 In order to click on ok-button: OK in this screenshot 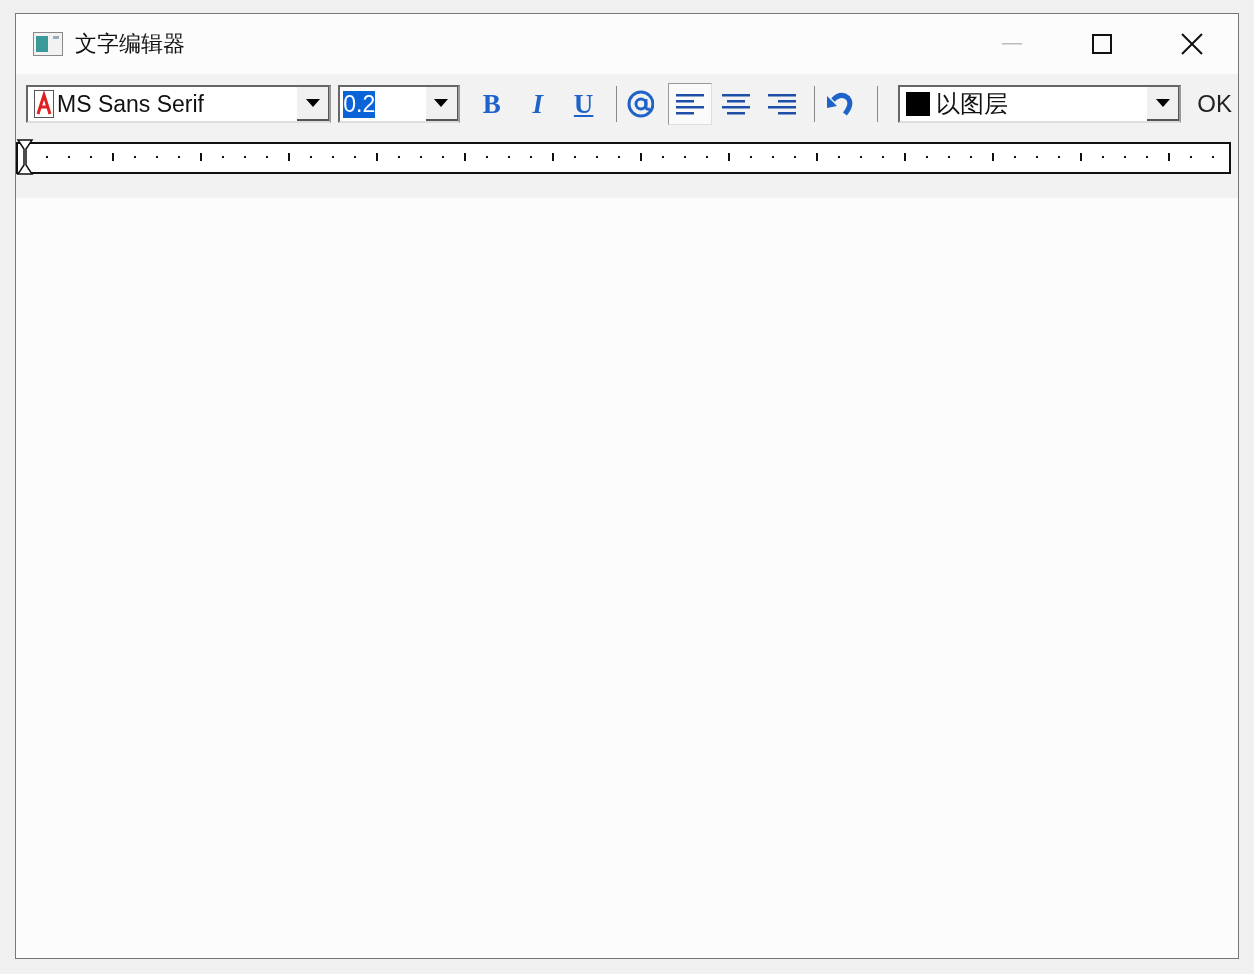, I will do `click(1215, 104)`.